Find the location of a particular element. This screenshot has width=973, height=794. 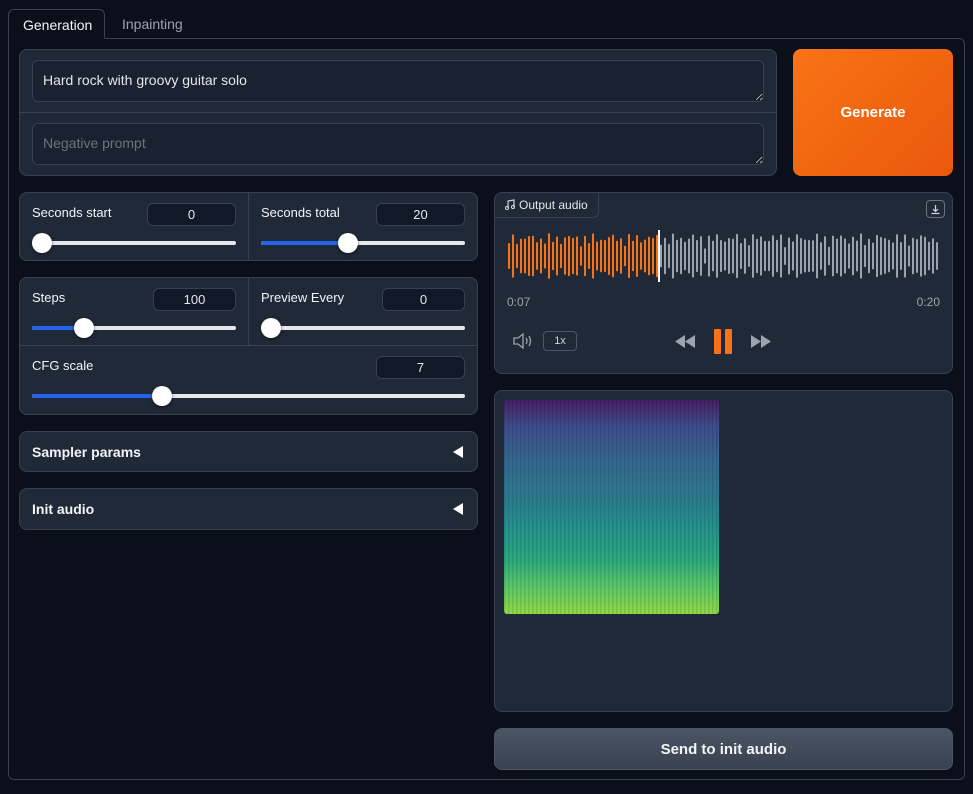

preview-every-input: 0 is located at coordinates (423, 299).